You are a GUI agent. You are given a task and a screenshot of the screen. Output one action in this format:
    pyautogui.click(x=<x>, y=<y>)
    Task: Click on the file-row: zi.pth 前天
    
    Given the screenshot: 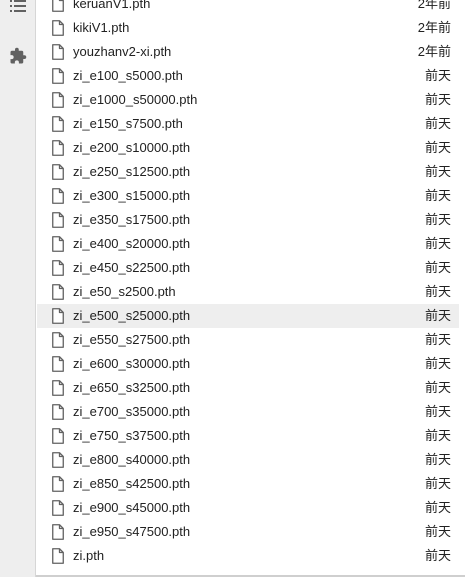 What is the action you would take?
    pyautogui.click(x=248, y=556)
    